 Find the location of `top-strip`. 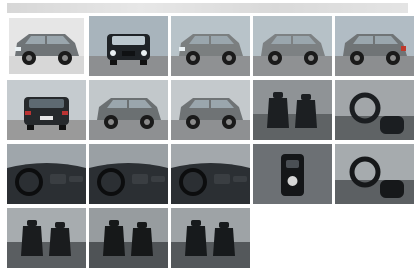

top-strip is located at coordinates (207, 8).